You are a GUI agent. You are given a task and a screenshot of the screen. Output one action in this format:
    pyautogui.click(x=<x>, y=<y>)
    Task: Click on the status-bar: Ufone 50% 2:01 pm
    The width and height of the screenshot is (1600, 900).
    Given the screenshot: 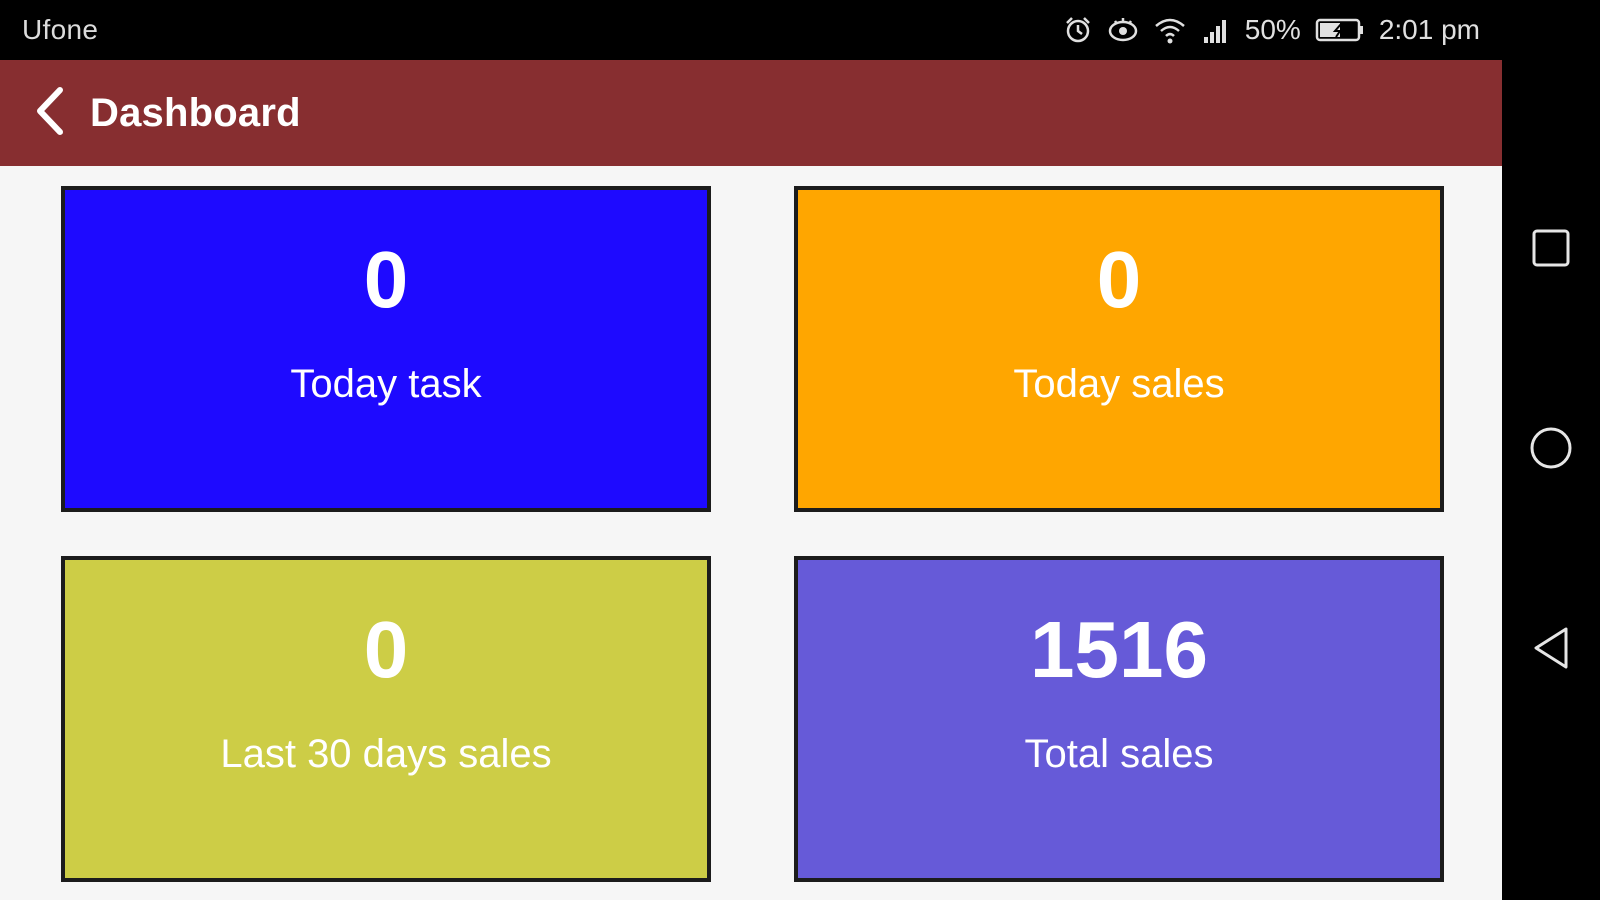 What is the action you would take?
    pyautogui.click(x=751, y=30)
    